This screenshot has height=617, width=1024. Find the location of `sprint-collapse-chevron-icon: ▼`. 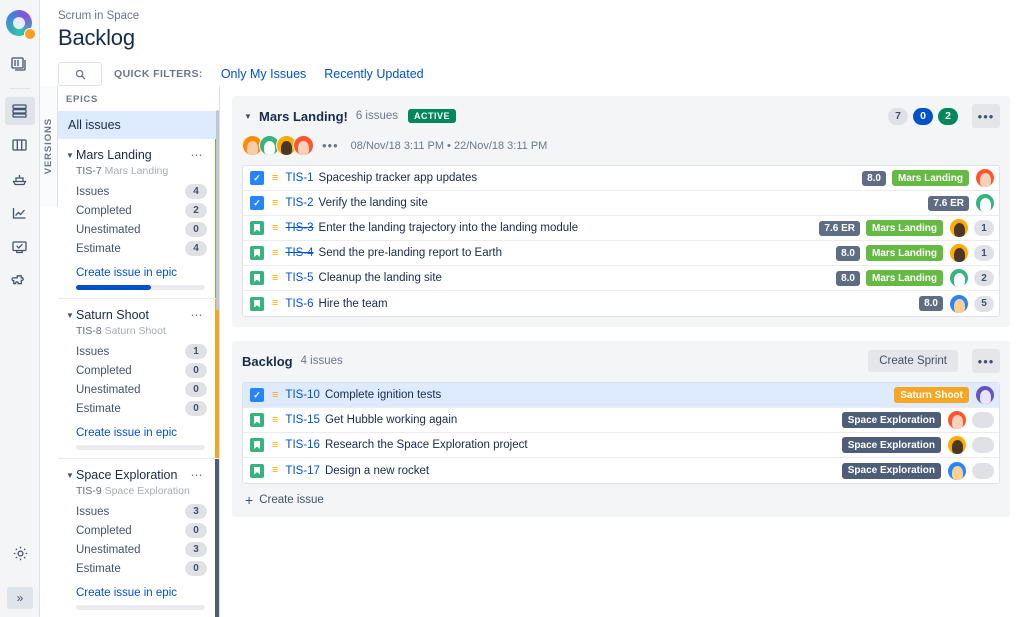

sprint-collapse-chevron-icon: ▼ is located at coordinates (248, 116).